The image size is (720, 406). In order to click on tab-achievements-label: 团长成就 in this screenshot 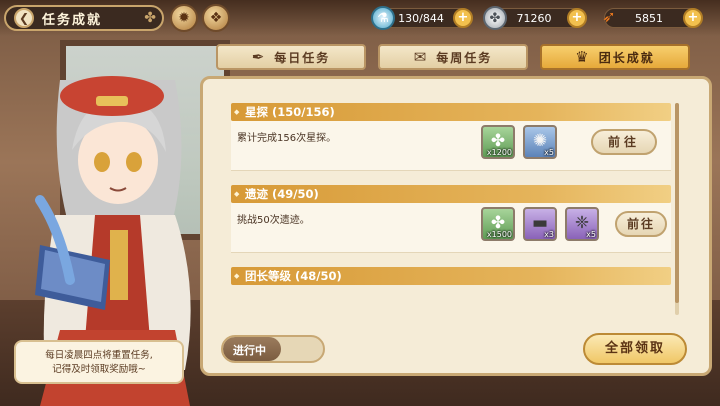, I will do `click(626, 57)`.